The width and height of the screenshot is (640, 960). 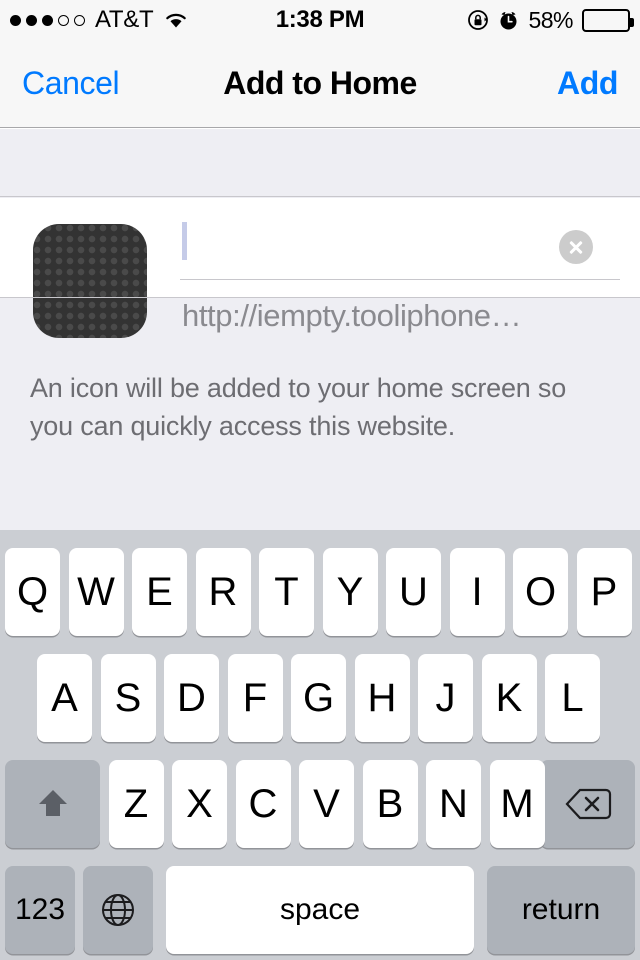 What do you see at coordinates (136, 804) in the screenshot?
I see `key-z: Z` at bounding box center [136, 804].